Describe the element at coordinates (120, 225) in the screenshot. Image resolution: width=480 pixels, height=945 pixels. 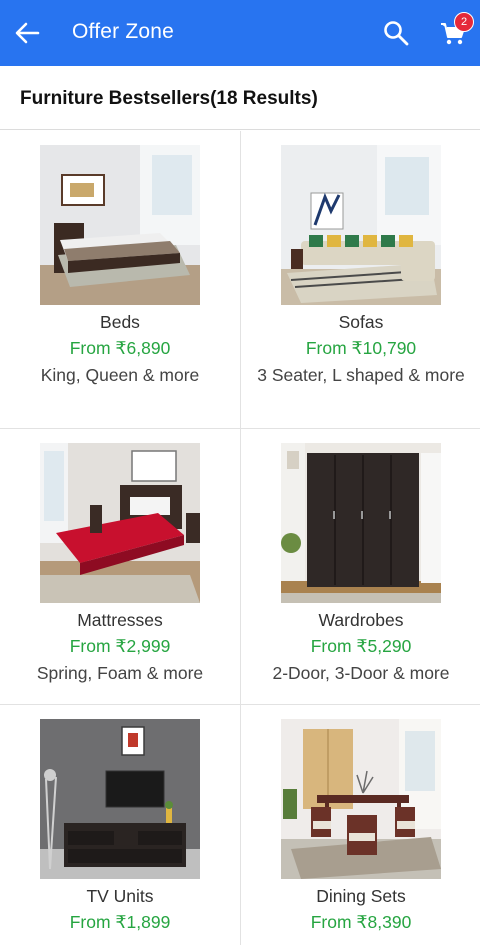
I see `beds-image` at that location.